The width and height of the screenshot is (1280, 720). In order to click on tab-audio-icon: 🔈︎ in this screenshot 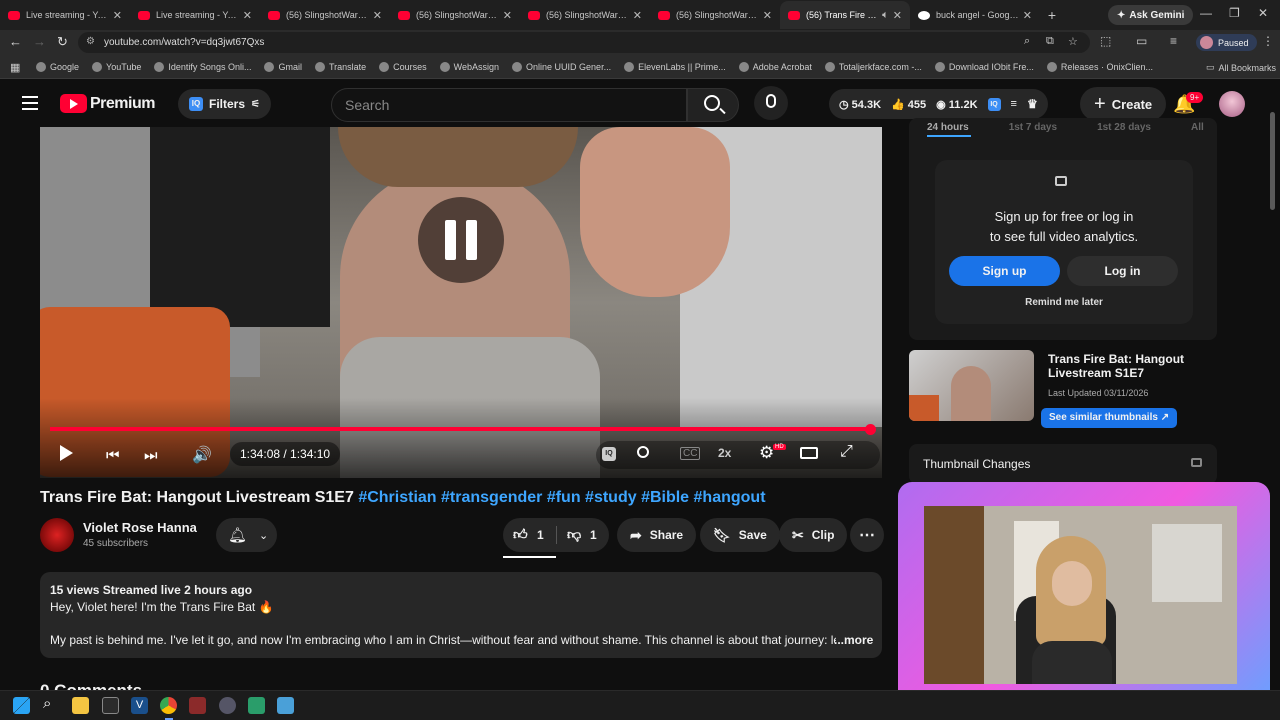, I will do `click(885, 15)`.